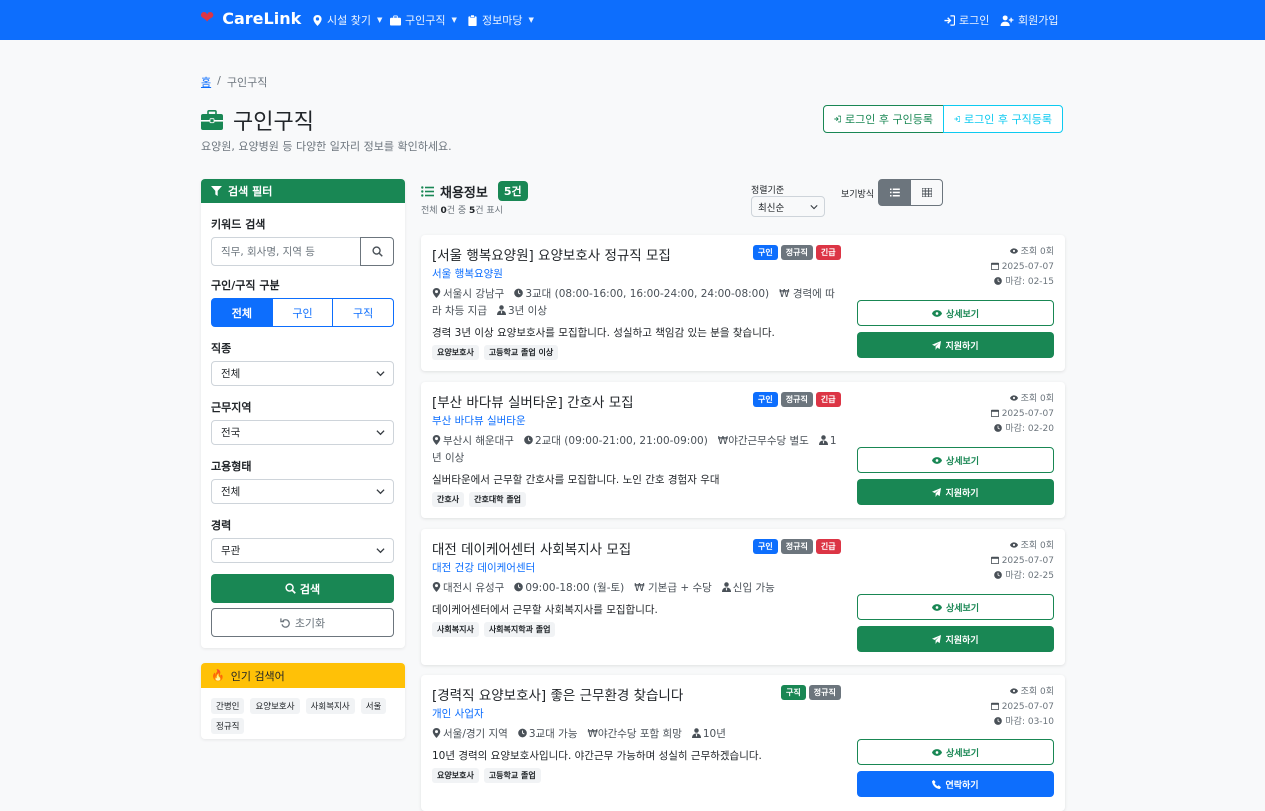 The height and width of the screenshot is (811, 1265). Describe the element at coordinates (302, 622) in the screenshot. I see `filter-reset-button: 초기화` at that location.